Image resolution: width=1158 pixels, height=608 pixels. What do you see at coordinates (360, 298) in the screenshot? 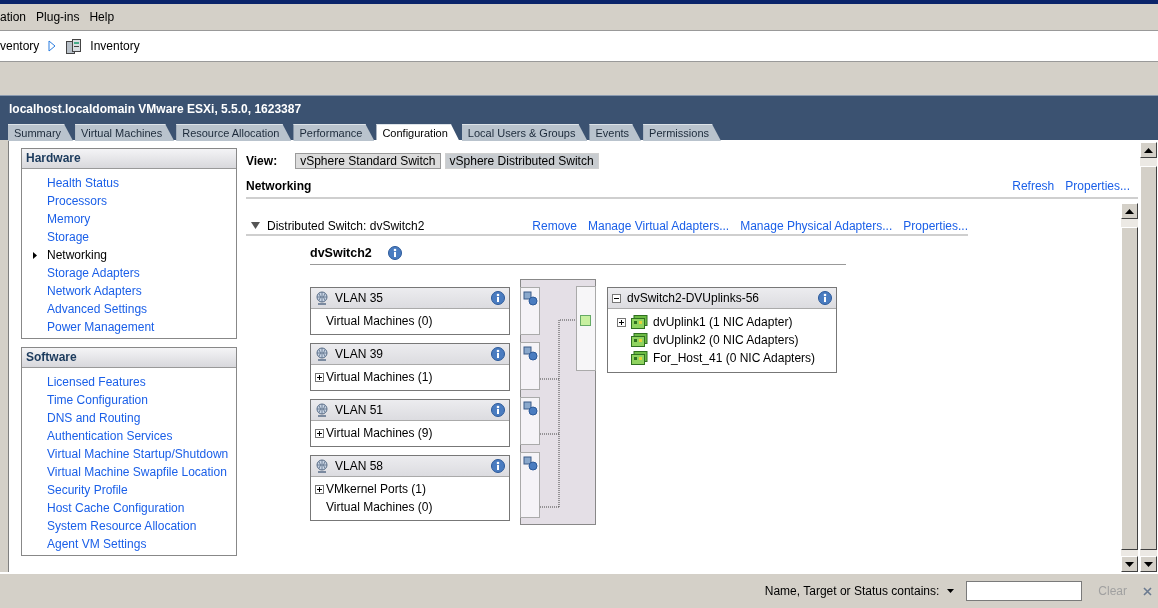
I see `port-group-name: VLAN 35` at bounding box center [360, 298].